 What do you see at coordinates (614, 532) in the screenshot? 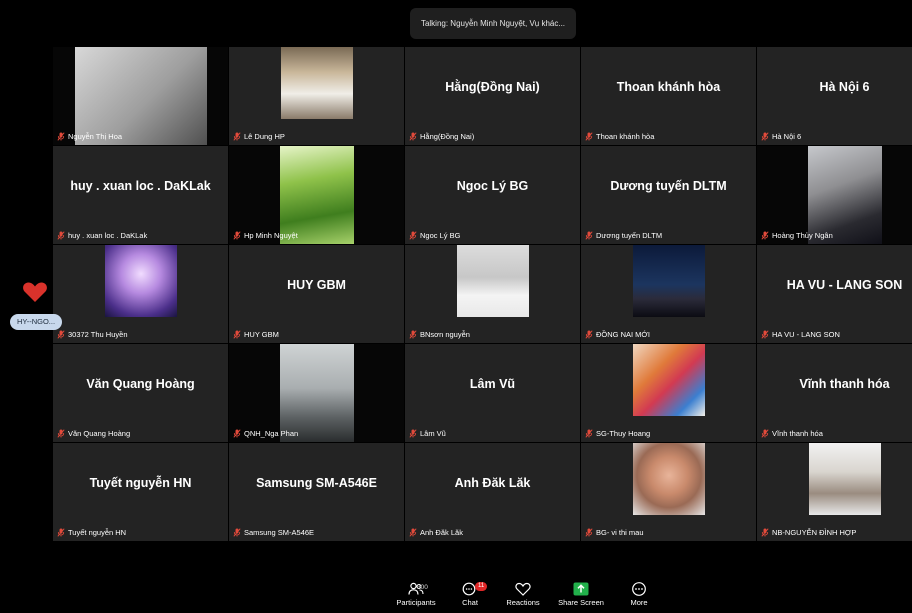
I see `participant-label: BG- vi thi mau` at bounding box center [614, 532].